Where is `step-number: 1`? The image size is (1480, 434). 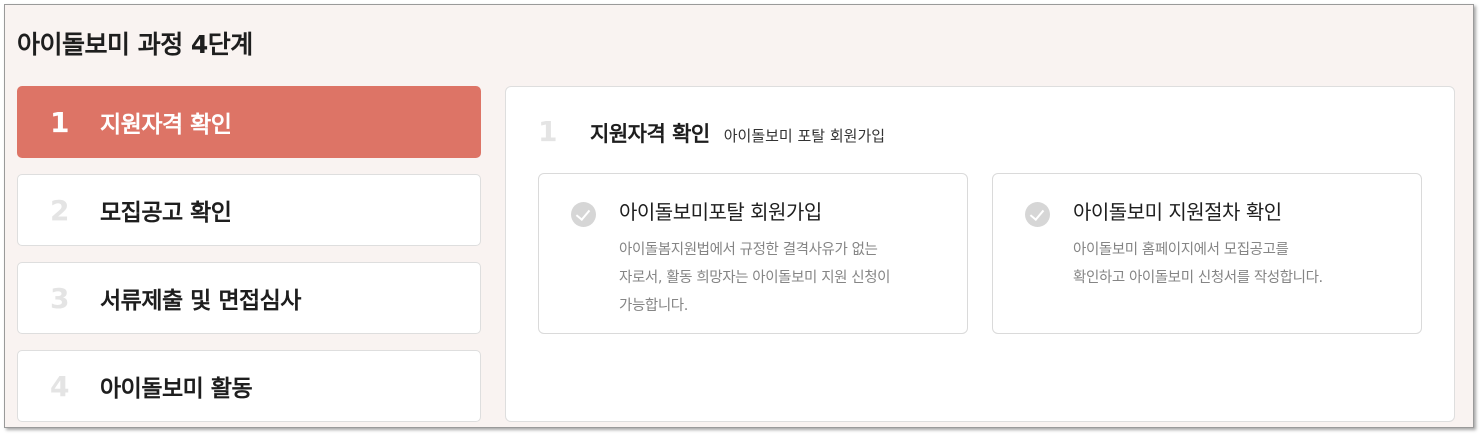
step-number: 1 is located at coordinates (60, 122).